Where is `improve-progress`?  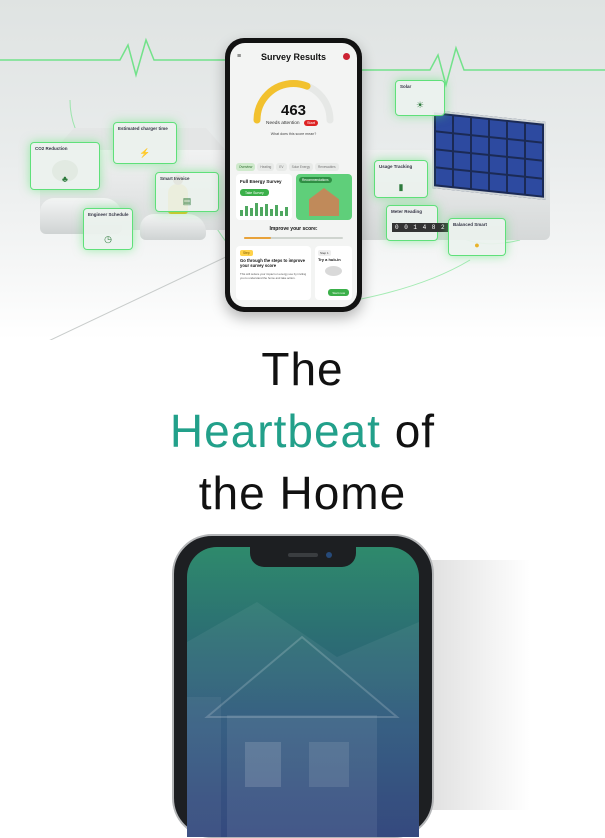 improve-progress is located at coordinates (293, 238).